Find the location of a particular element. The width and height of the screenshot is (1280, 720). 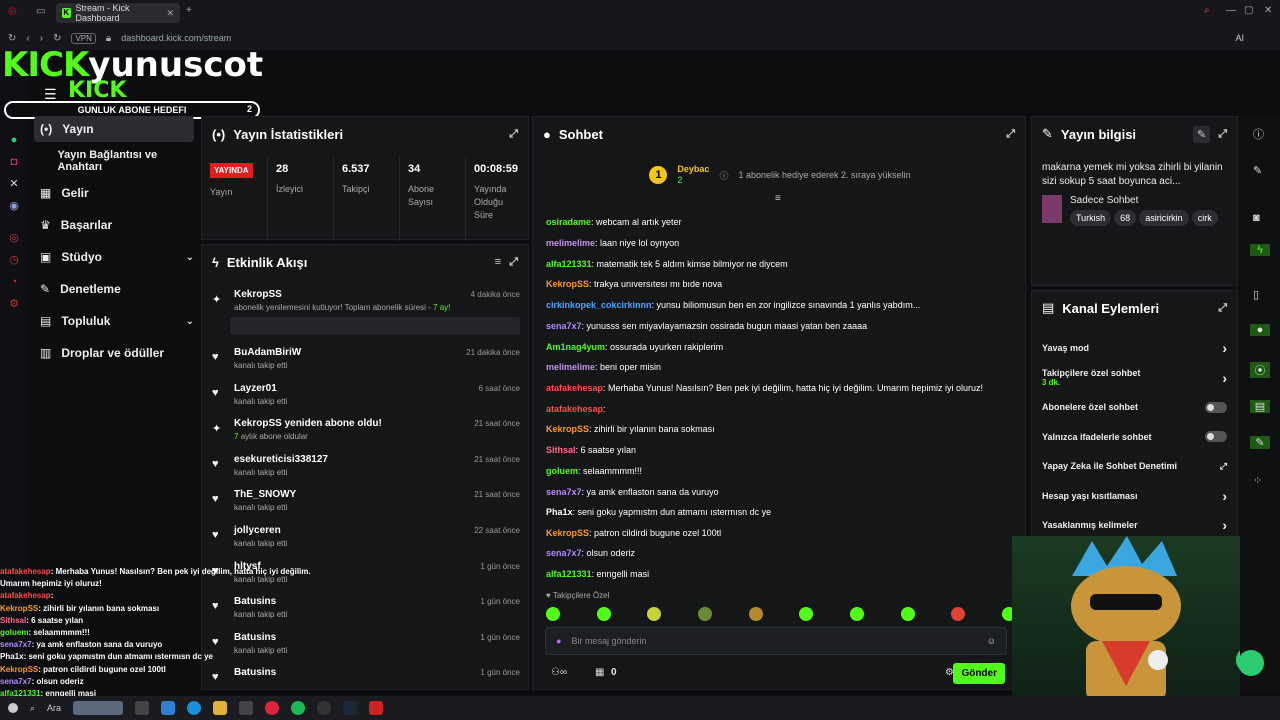

mail-icon is located at coordinates (168, 708).